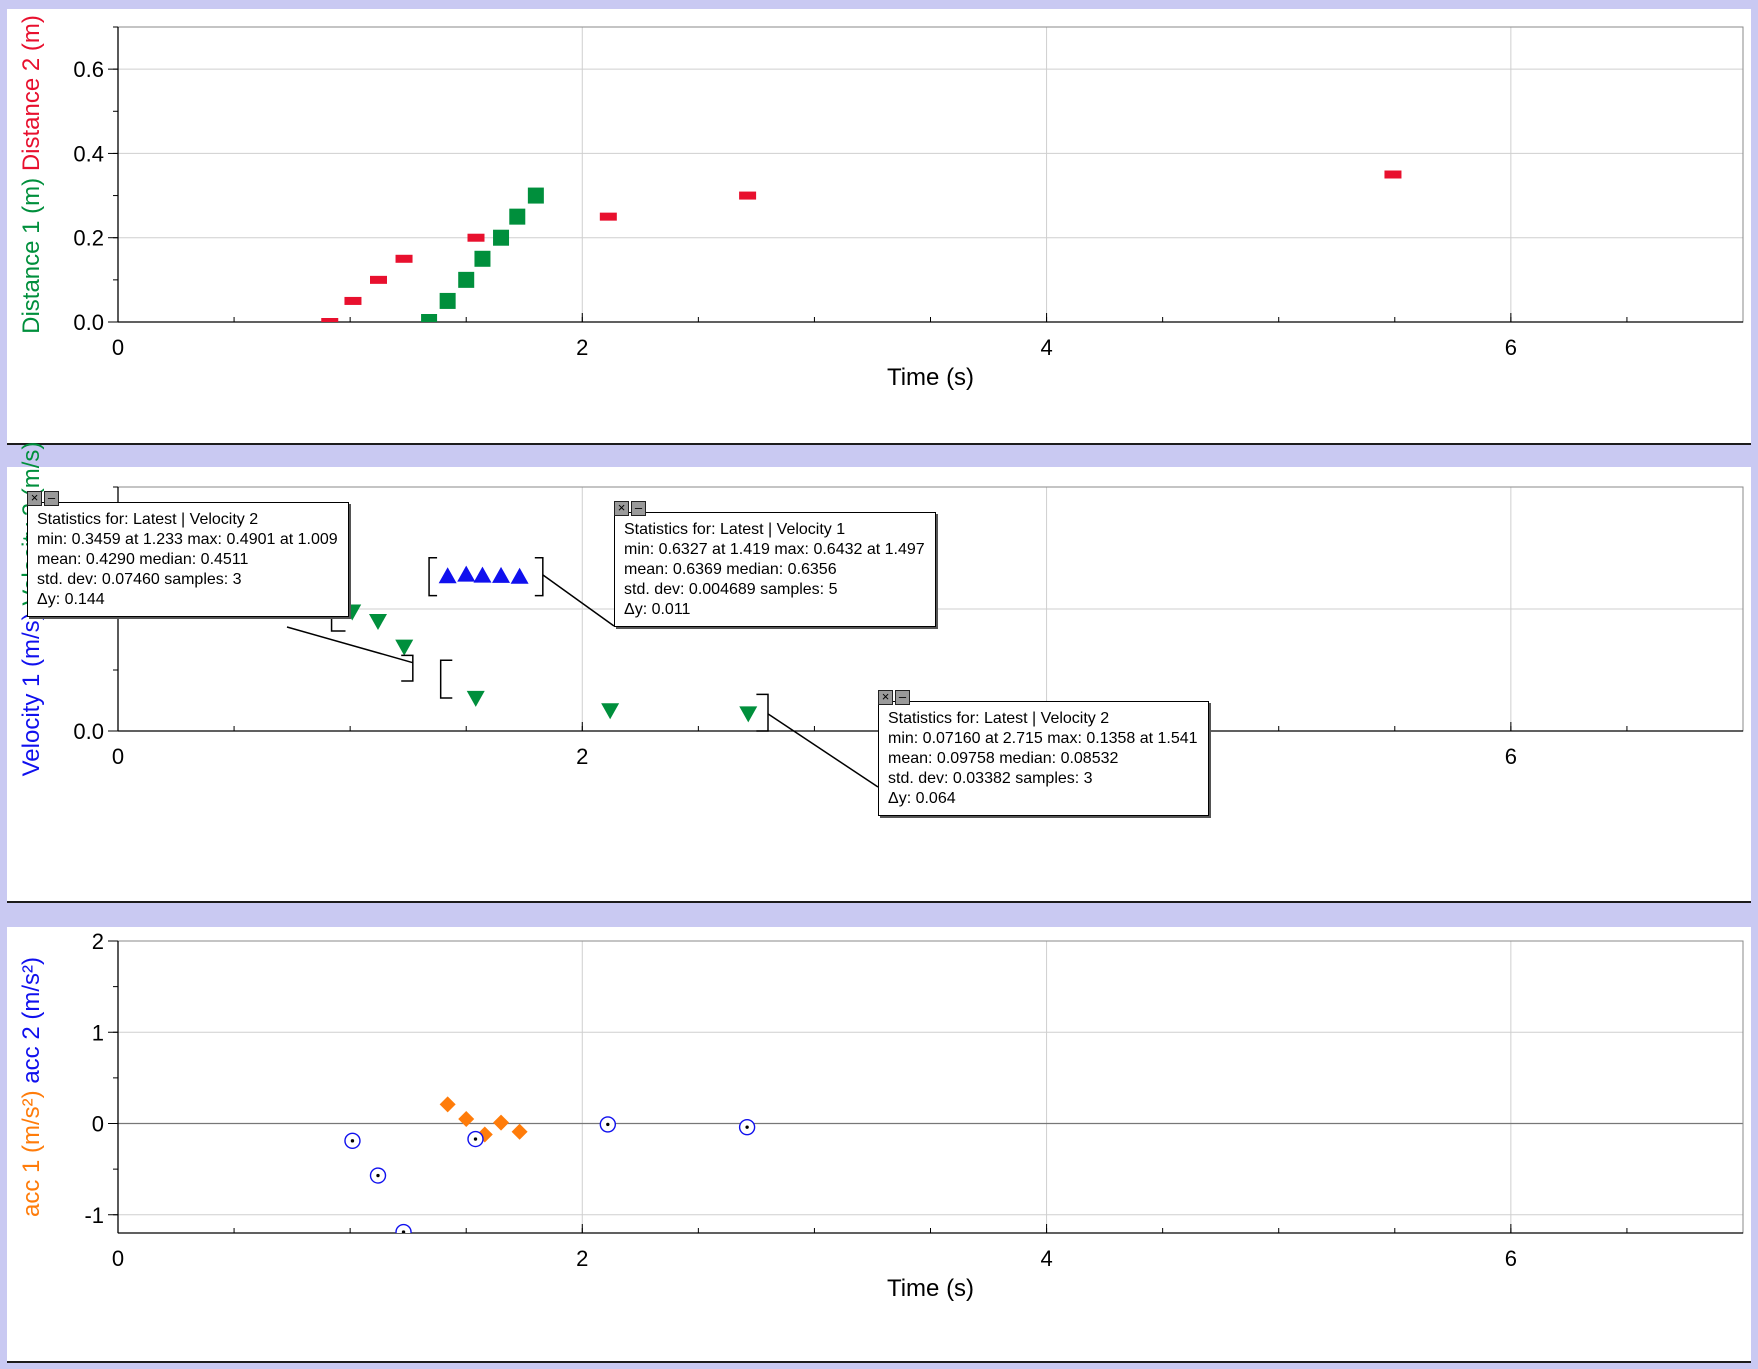 Image resolution: width=1758 pixels, height=1369 pixels. What do you see at coordinates (31, 96) in the screenshot?
I see `y-axis-label-part: Distance 2 (m)` at bounding box center [31, 96].